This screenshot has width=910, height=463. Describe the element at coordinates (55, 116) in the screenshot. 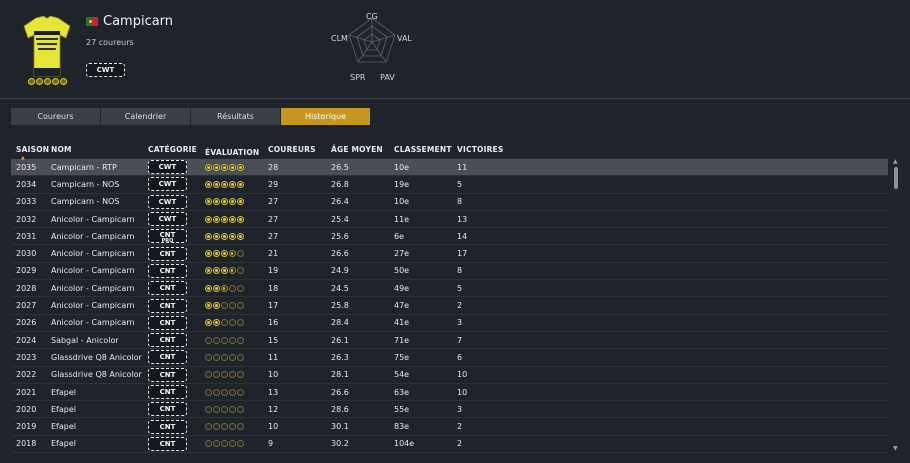

I see `tab-coureurs: Coureurs` at that location.